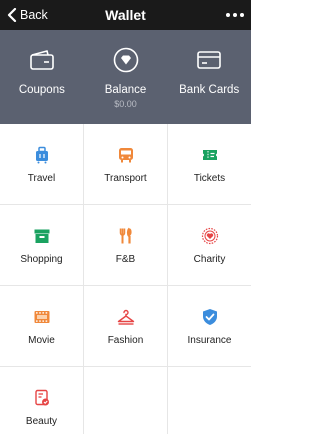 The height and width of the screenshot is (434, 320). I want to click on navigation-bar: Back Wallet, so click(125, 15).